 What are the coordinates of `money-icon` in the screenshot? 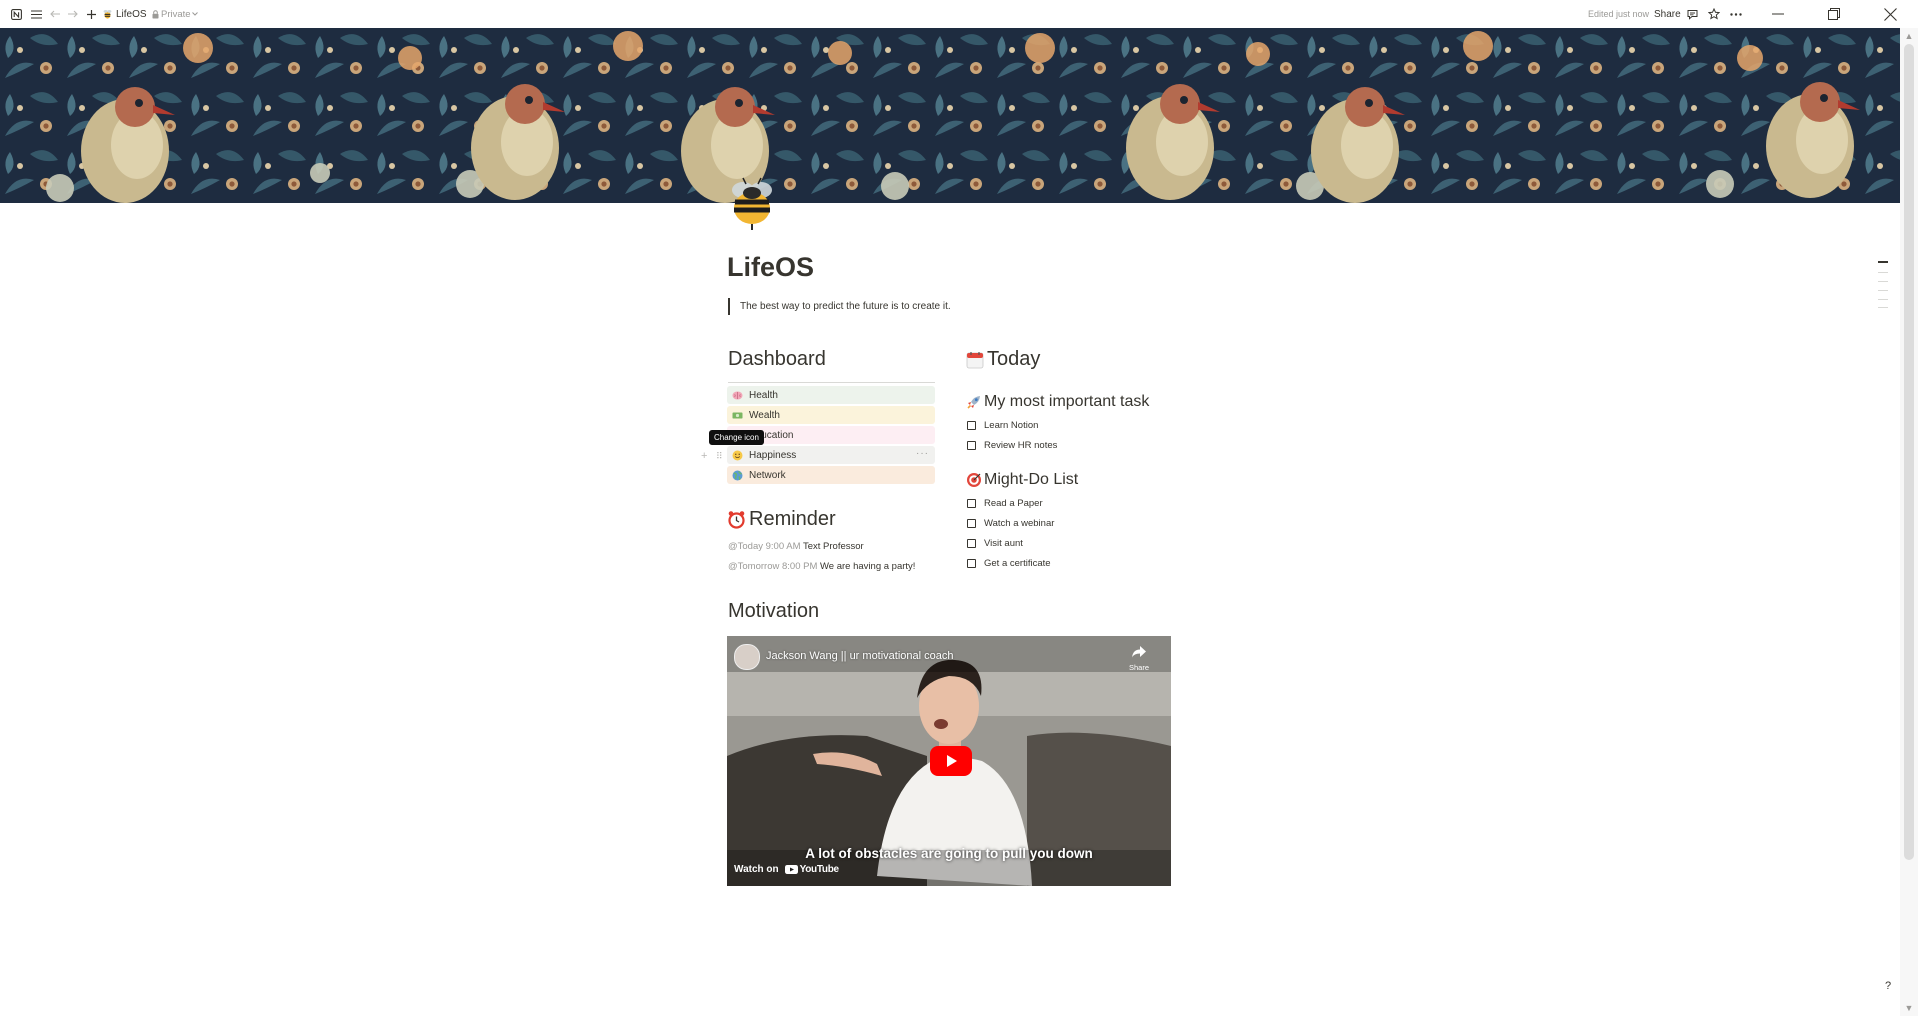 It's located at (737, 415).